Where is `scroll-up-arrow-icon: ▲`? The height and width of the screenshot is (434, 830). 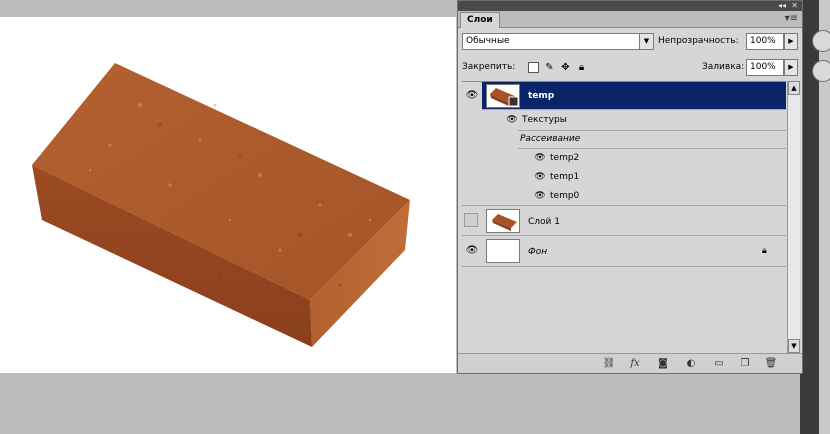
scroll-up-arrow-icon: ▲ is located at coordinates (794, 88).